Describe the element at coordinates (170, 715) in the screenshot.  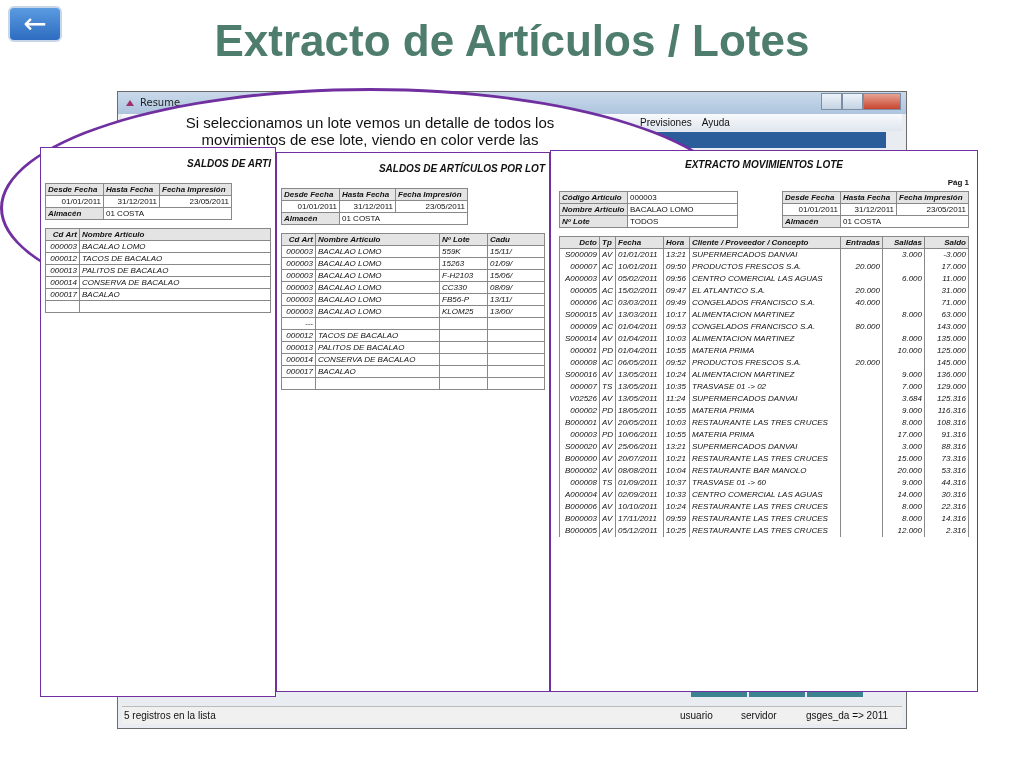
I see `status-text: 5 registros en la lista` at that location.